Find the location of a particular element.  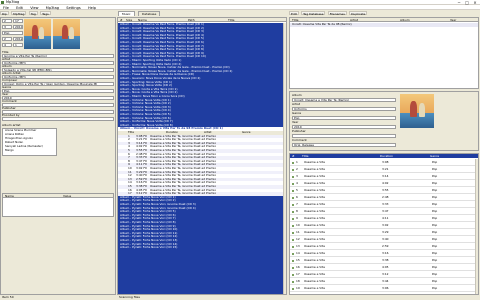

tab-music: Music is located at coordinates (126, 13).